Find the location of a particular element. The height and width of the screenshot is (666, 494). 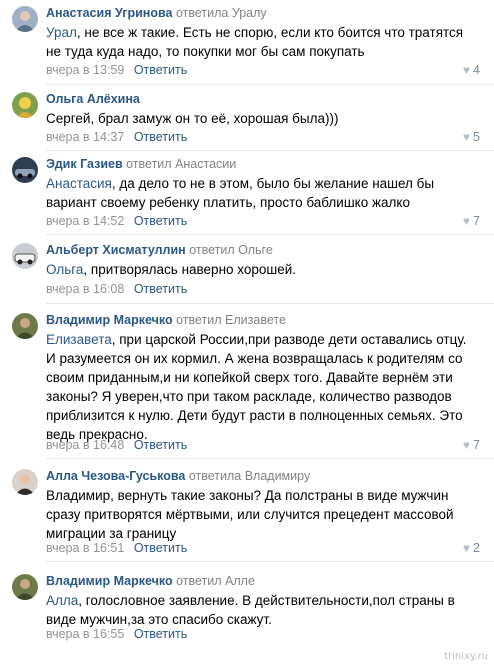

reply-to-link: Владимиру is located at coordinates (278, 476).